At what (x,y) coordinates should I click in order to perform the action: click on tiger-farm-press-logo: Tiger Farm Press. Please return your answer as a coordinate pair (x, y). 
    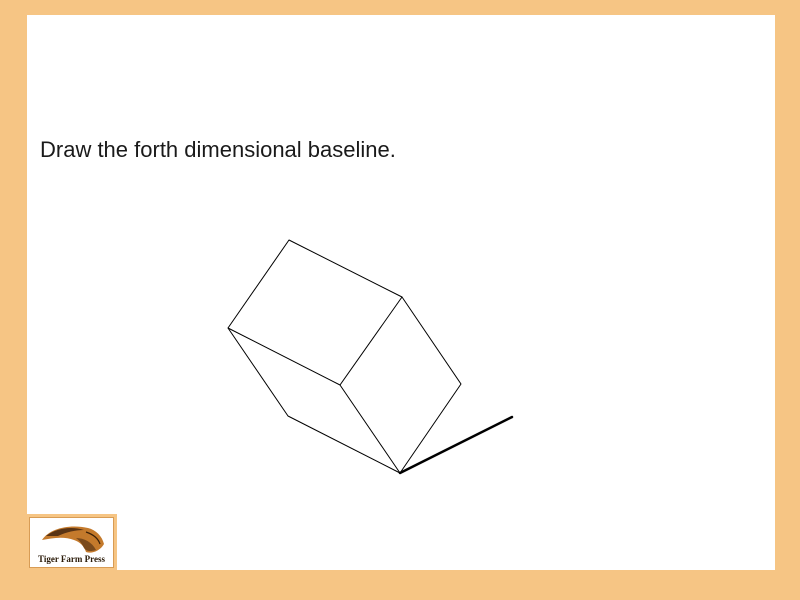
    Looking at the image, I should click on (72, 542).